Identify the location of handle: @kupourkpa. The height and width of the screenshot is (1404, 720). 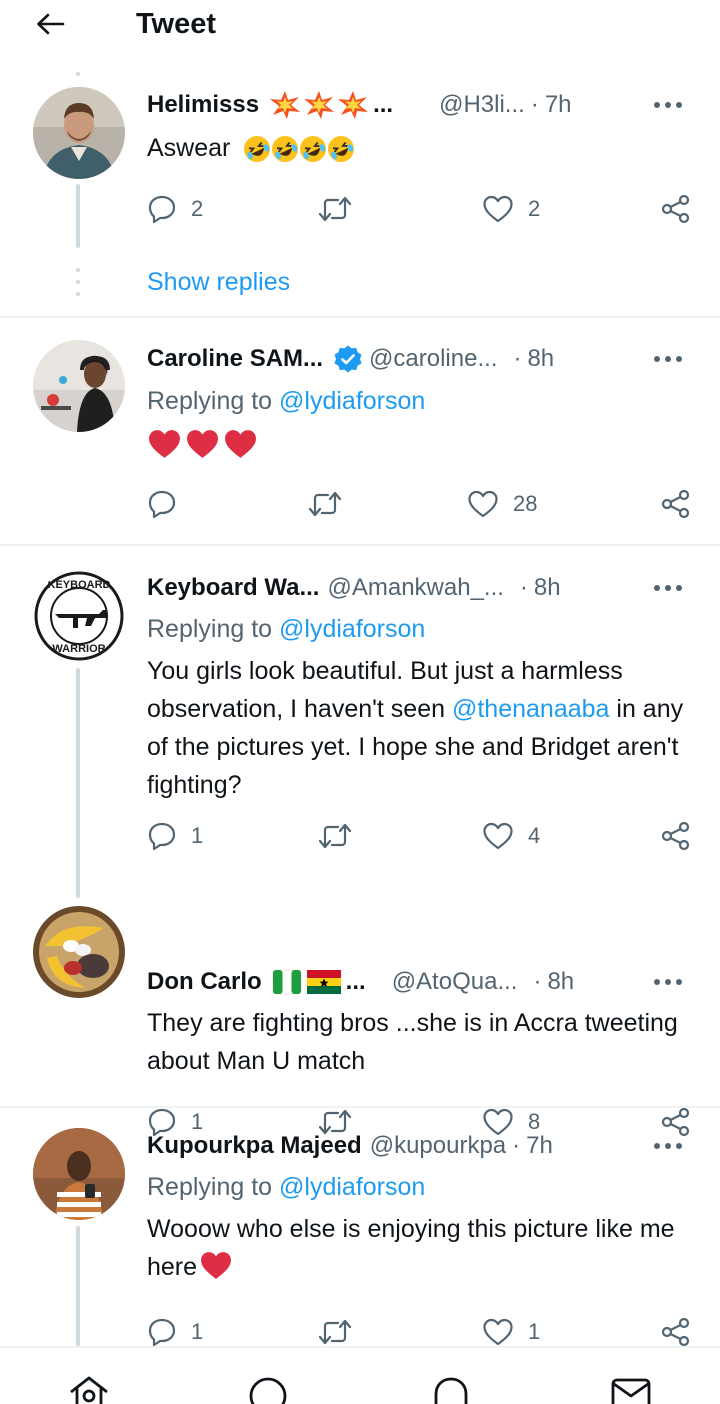
(438, 1145).